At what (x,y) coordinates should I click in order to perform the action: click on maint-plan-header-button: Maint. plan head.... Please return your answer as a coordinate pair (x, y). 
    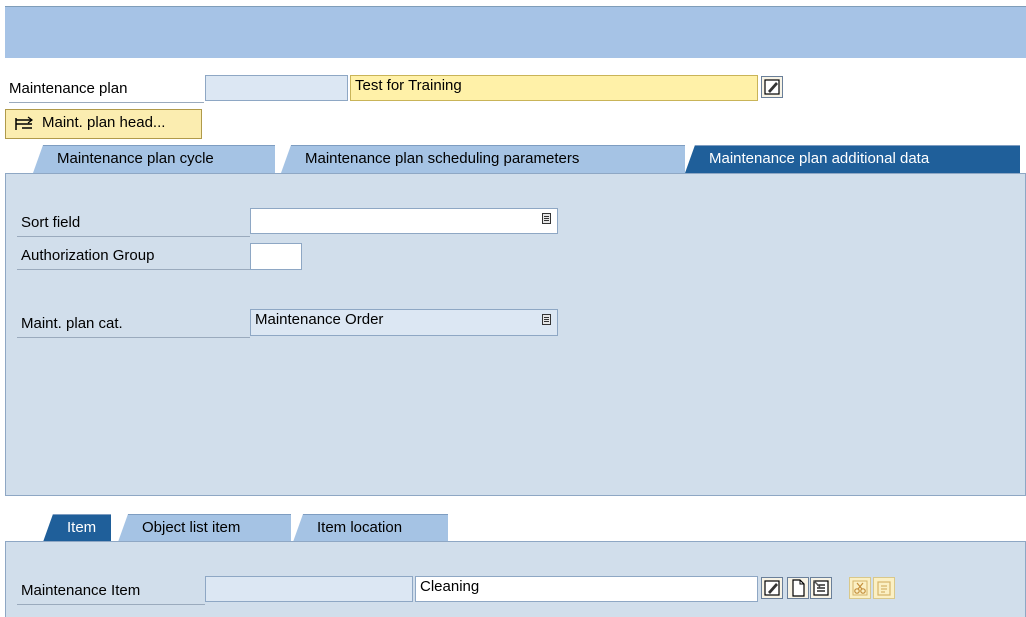
    Looking at the image, I should click on (103, 124).